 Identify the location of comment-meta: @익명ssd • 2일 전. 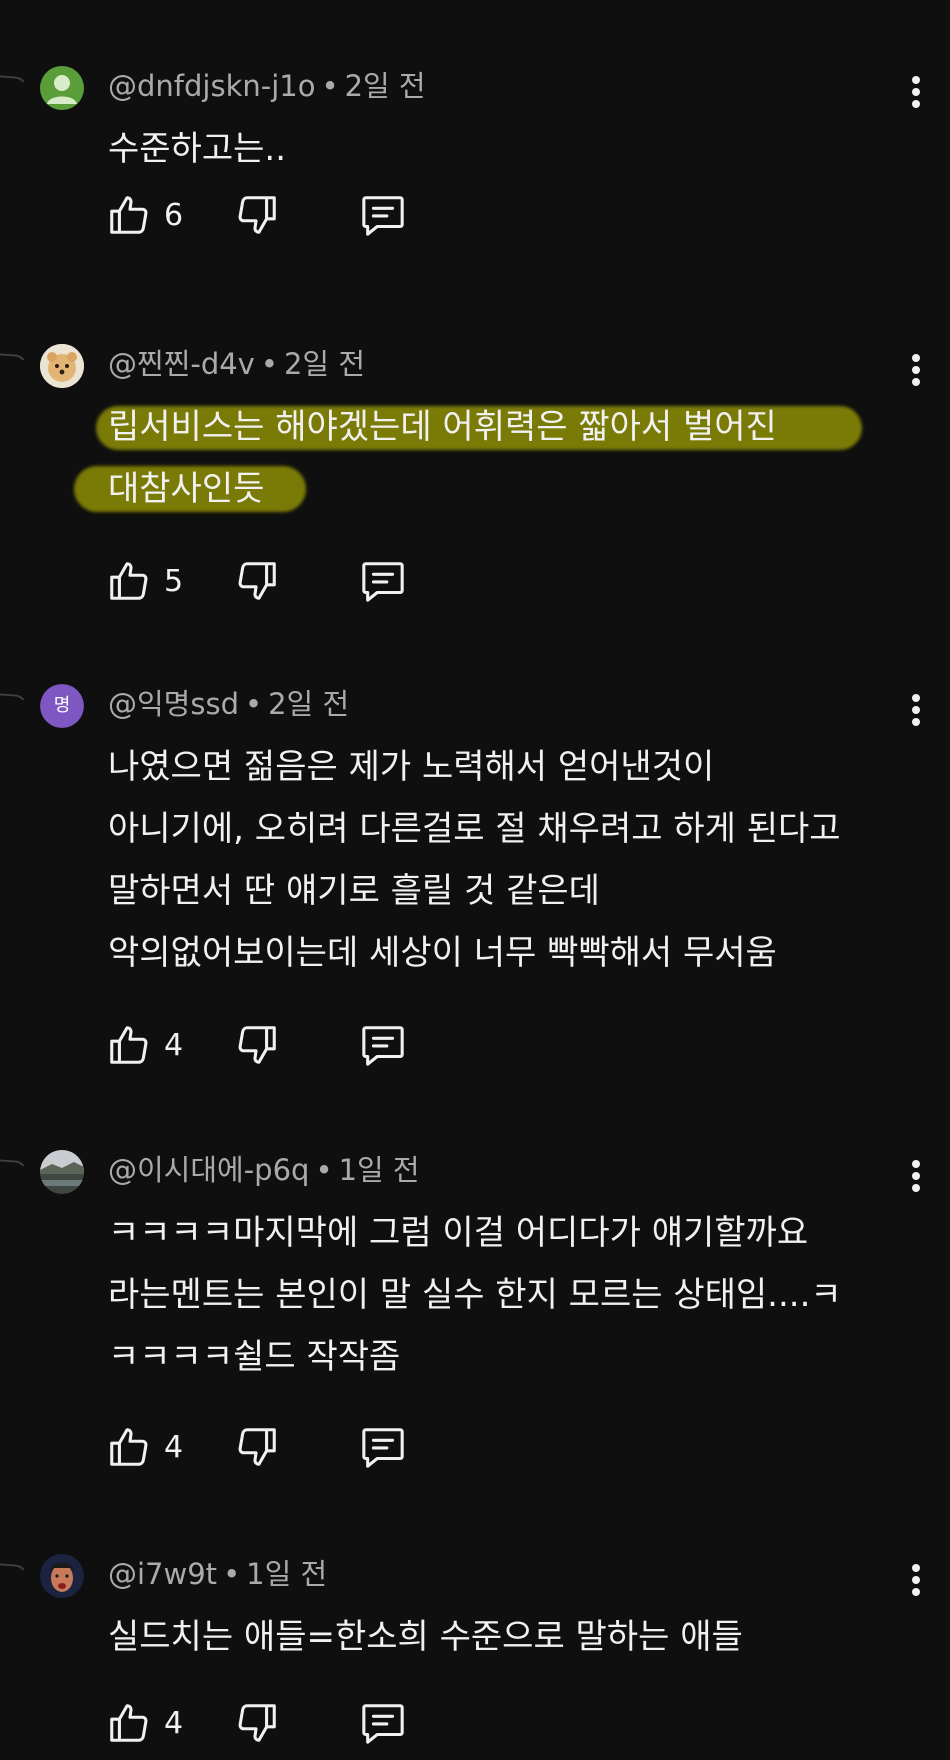
(228, 704).